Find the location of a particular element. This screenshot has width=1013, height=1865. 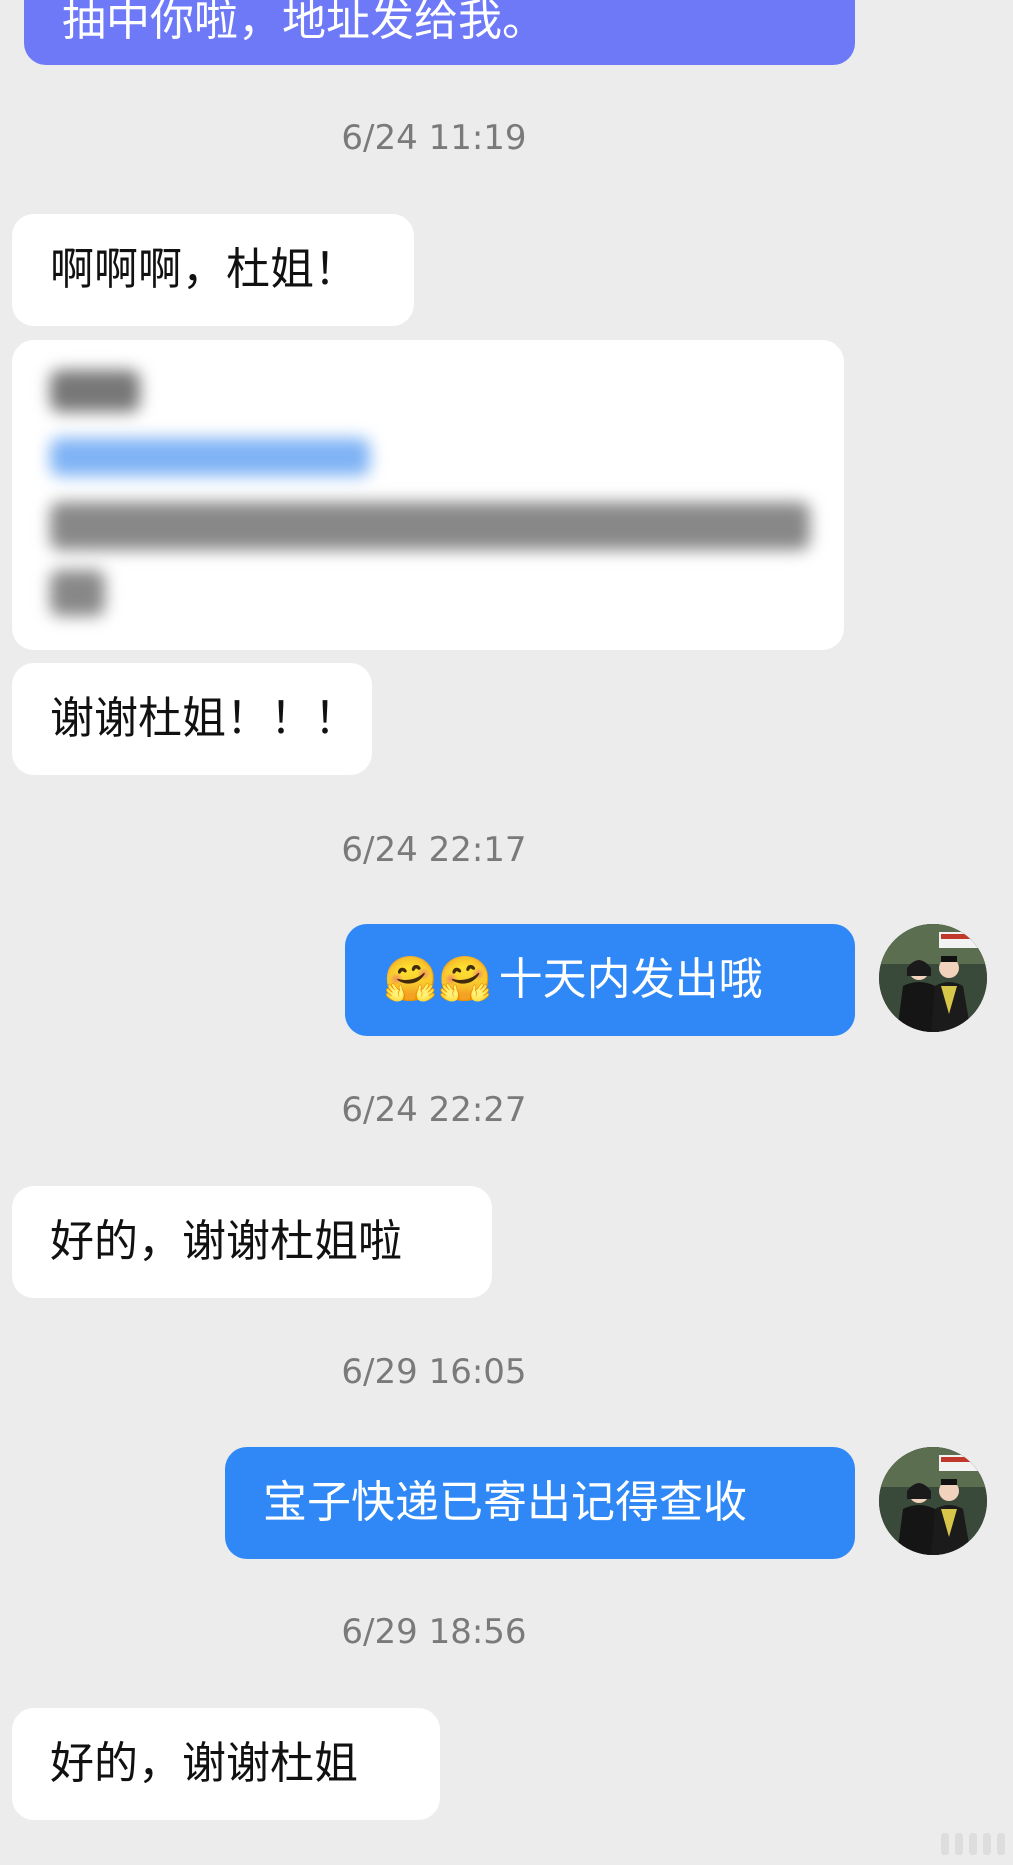

message-text: 十天内发出哦 is located at coordinates (630, 979).